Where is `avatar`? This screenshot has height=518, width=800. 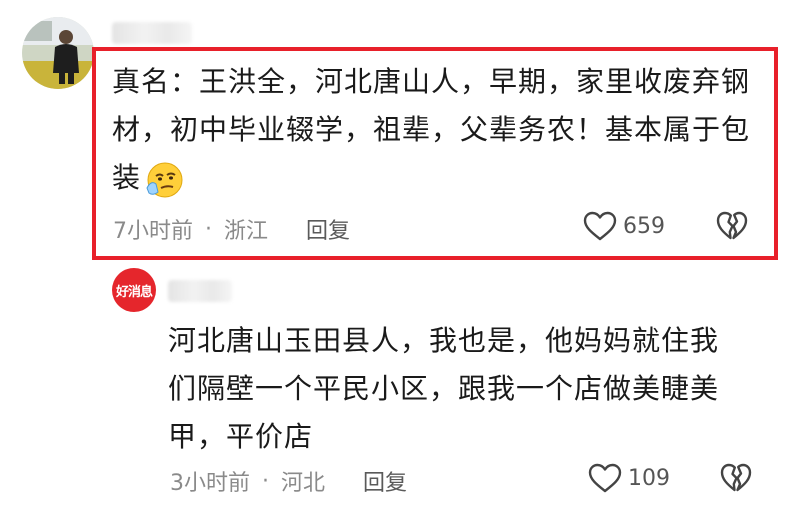
avatar is located at coordinates (58, 53).